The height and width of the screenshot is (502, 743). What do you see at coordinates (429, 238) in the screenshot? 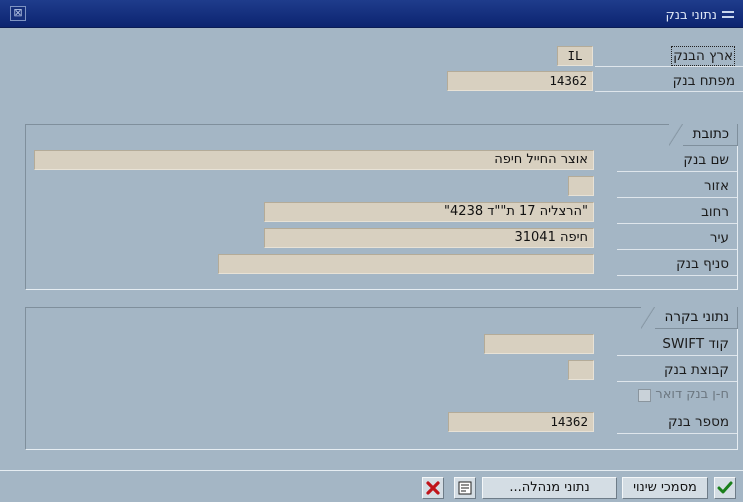
I see `city-field: חיפה 31041` at bounding box center [429, 238].